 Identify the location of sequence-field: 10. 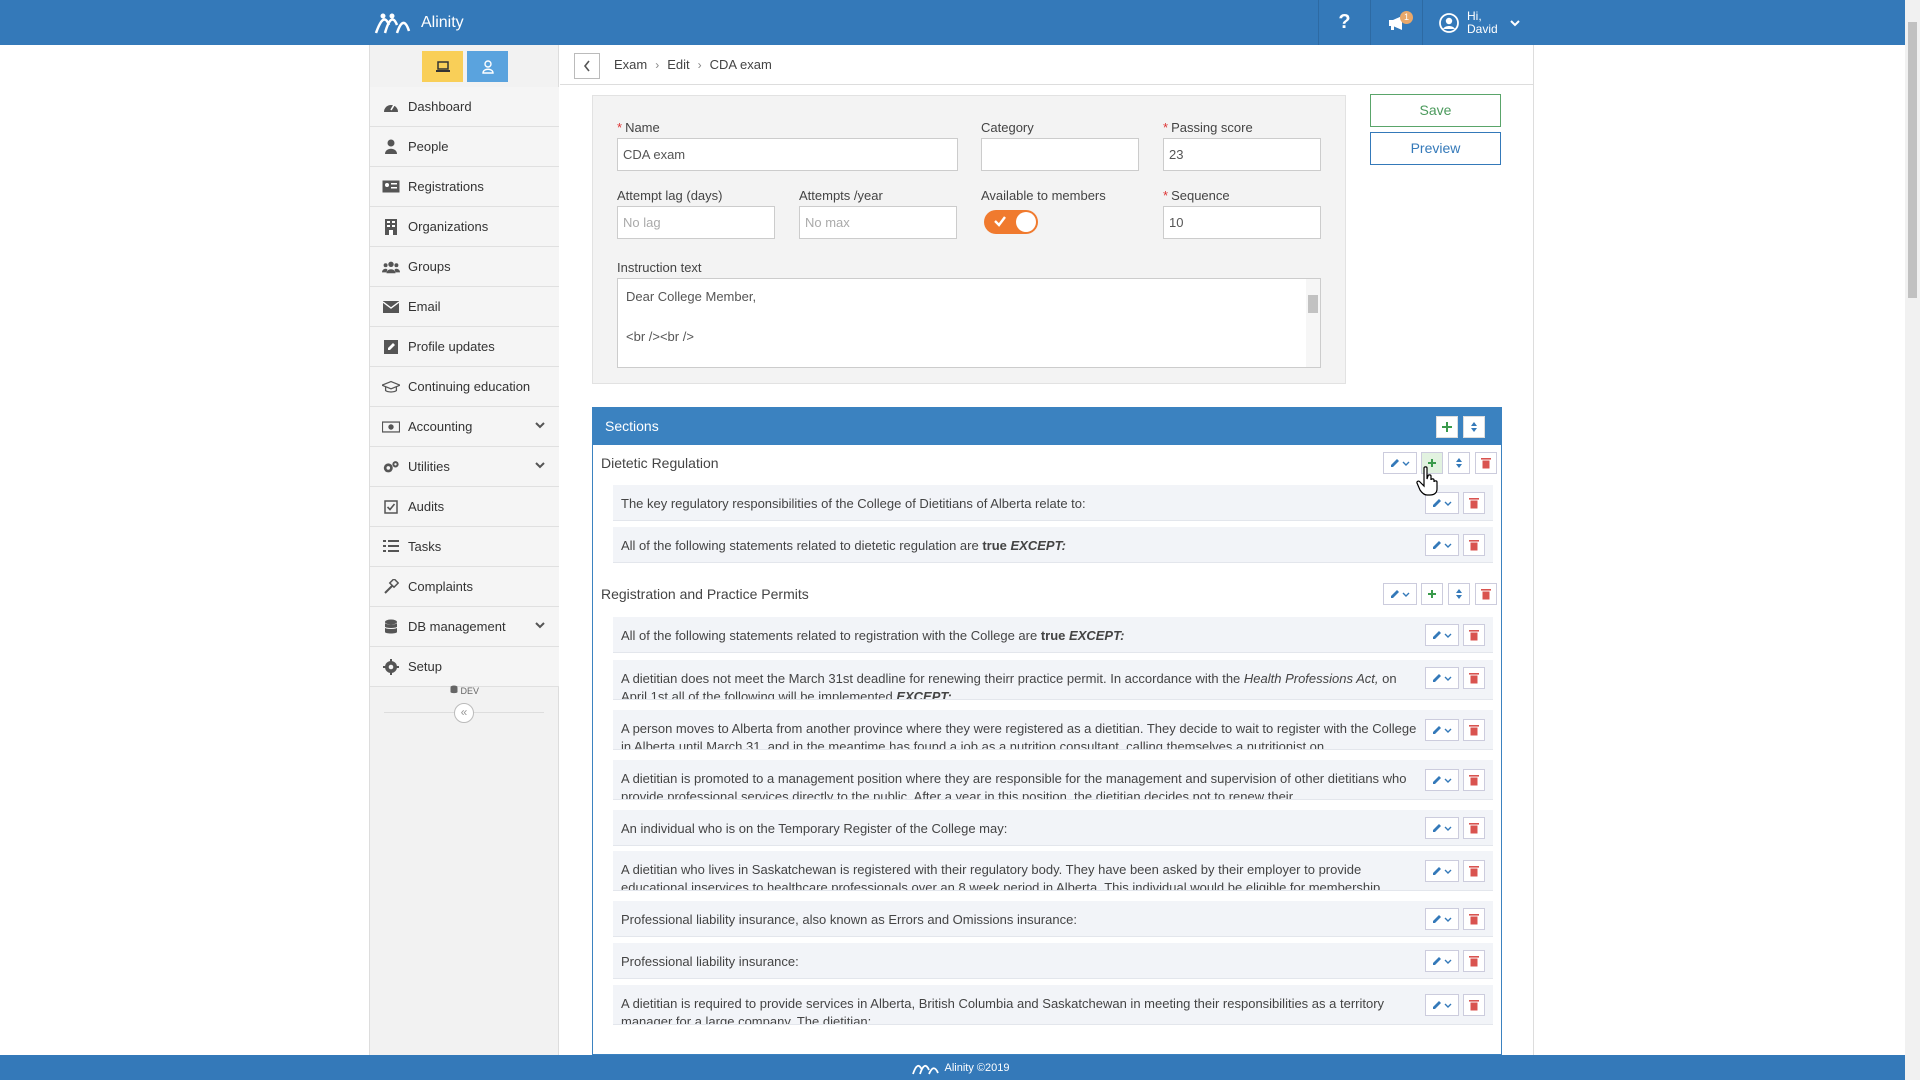
(1242, 222).